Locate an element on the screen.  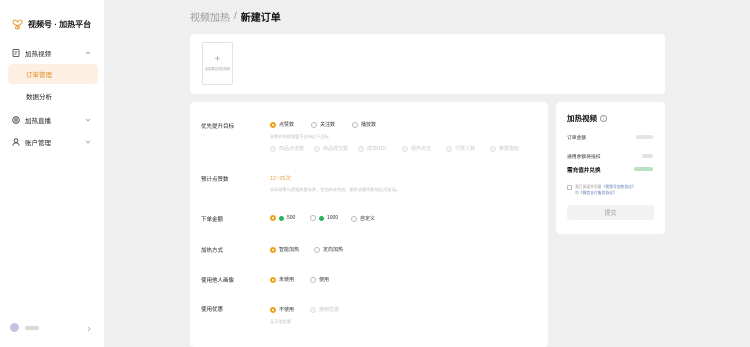
select-video-hint: 选择要加热的视频 is located at coordinates (217, 69).